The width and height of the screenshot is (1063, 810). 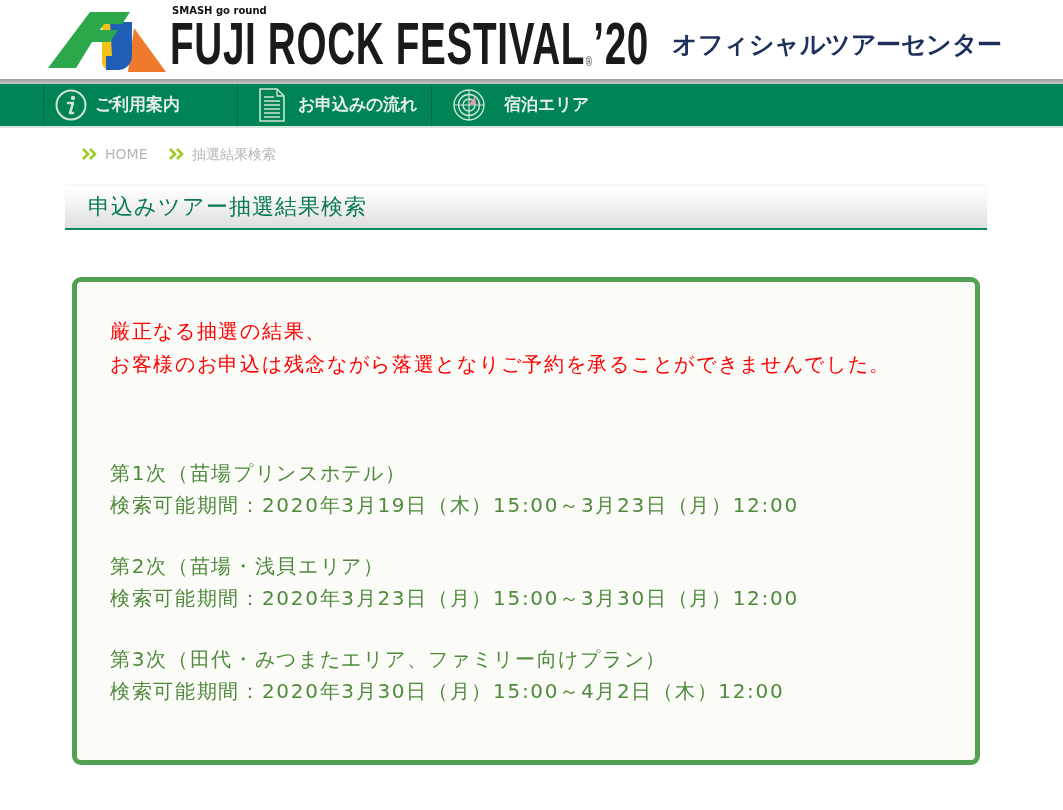 What do you see at coordinates (219, 11) in the screenshot?
I see `logo-tagline: SMASH go round` at bounding box center [219, 11].